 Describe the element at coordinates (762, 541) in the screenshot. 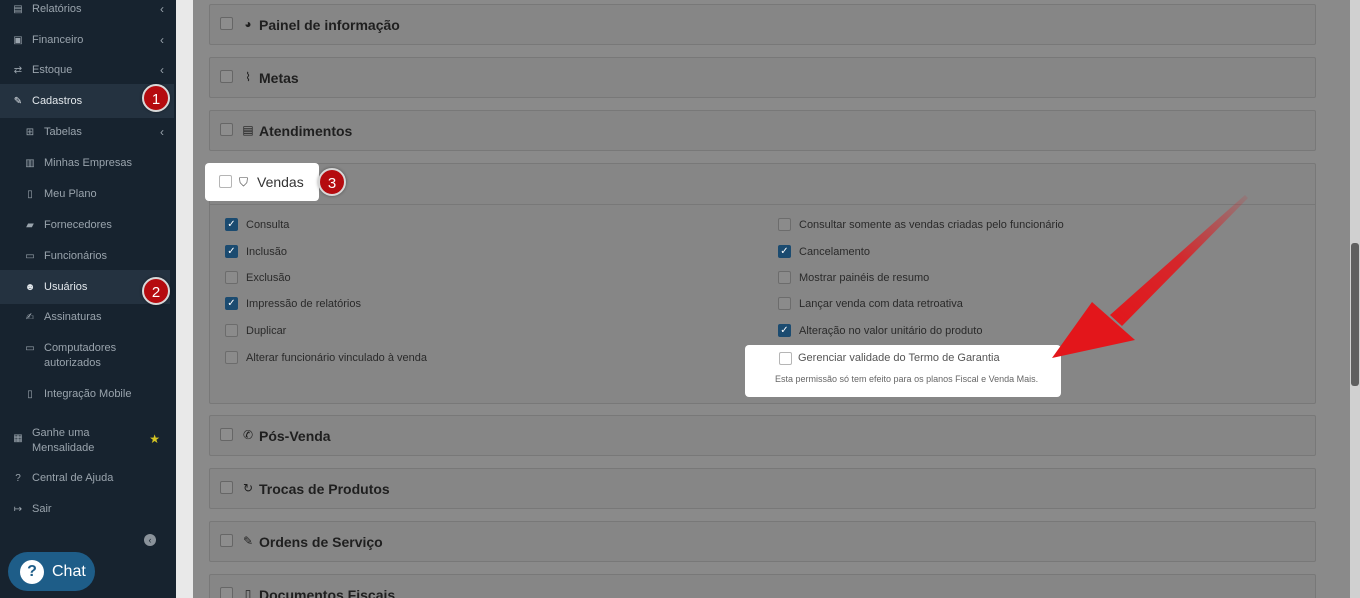

I see `panel-ordens-servico: ✎ Ordens de Serviço` at that location.